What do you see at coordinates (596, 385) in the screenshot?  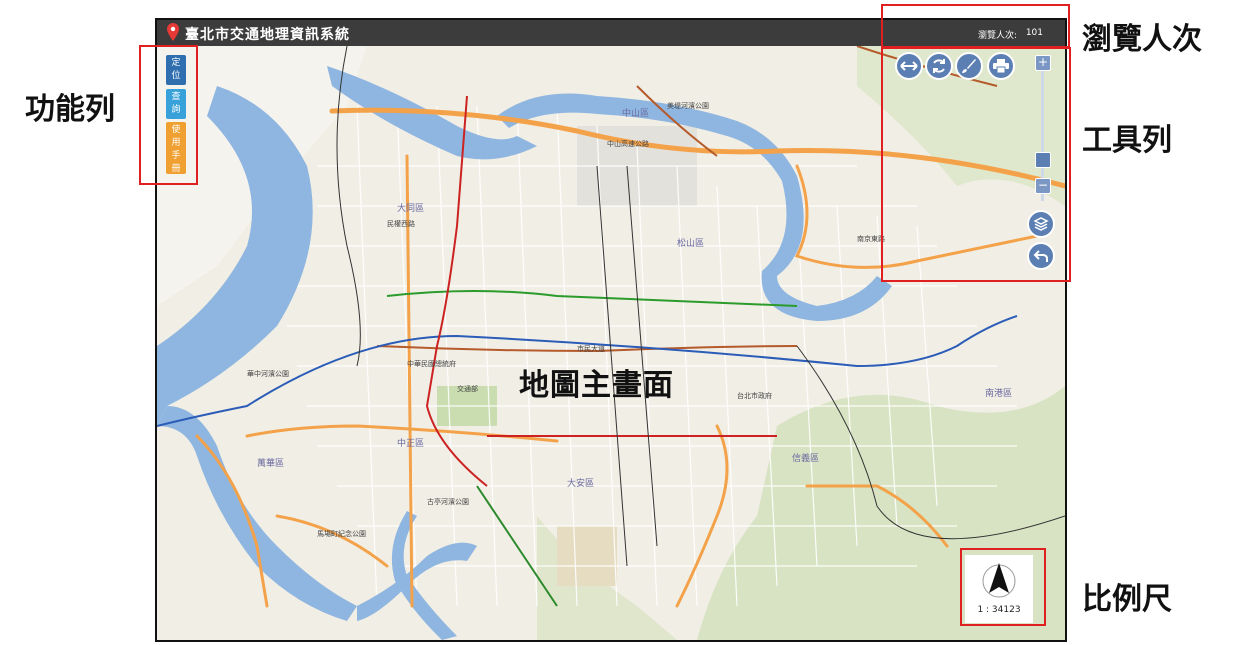 I see `map-main-view-label: 地圖主畫面` at bounding box center [596, 385].